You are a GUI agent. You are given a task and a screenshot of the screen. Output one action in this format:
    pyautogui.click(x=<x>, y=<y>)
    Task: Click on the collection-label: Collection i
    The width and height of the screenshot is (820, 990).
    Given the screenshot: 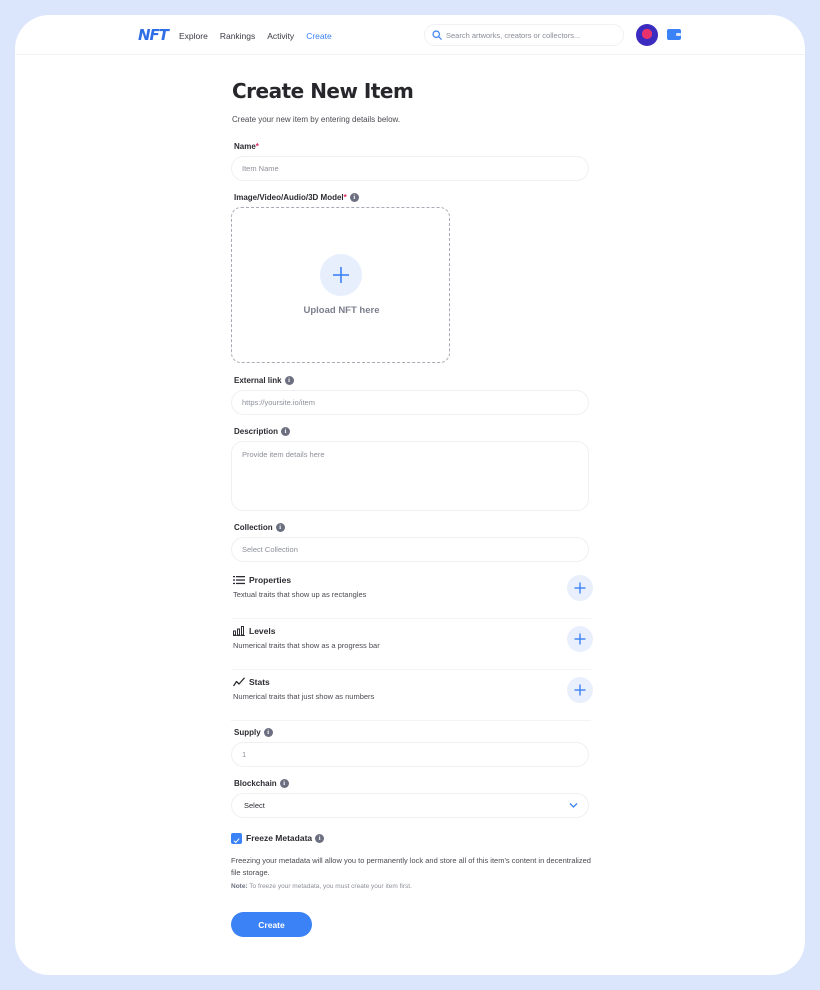 What is the action you would take?
    pyautogui.click(x=259, y=527)
    